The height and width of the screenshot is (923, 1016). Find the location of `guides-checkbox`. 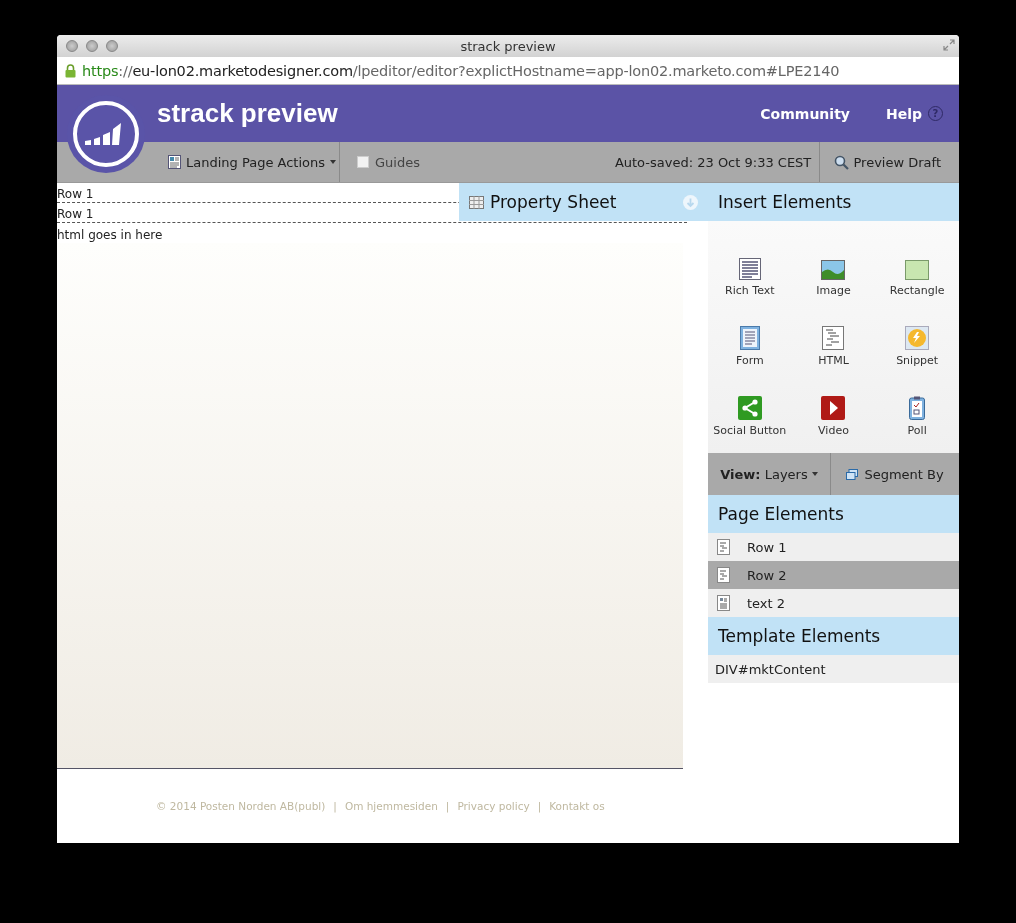

guides-checkbox is located at coordinates (363, 162).